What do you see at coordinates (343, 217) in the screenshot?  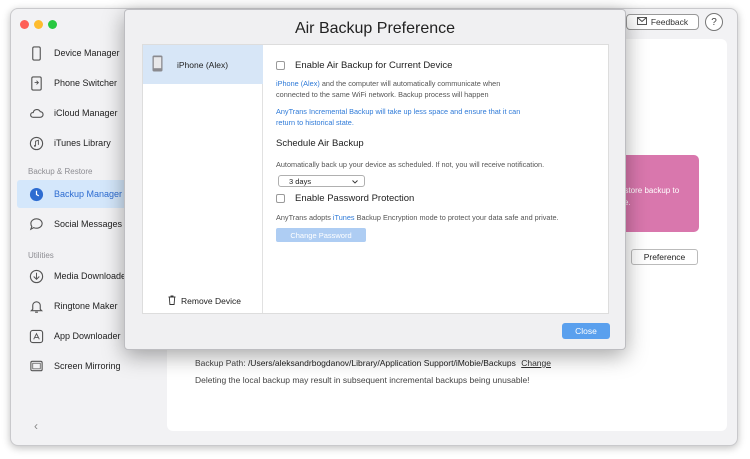 I see `itunes-link: iTunes` at bounding box center [343, 217].